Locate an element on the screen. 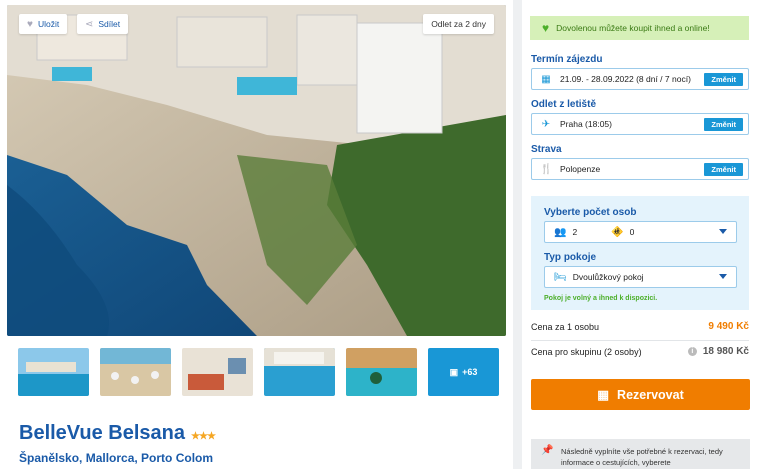 The width and height of the screenshot is (768, 469). save-button: ♥ Uložit is located at coordinates (43, 24).